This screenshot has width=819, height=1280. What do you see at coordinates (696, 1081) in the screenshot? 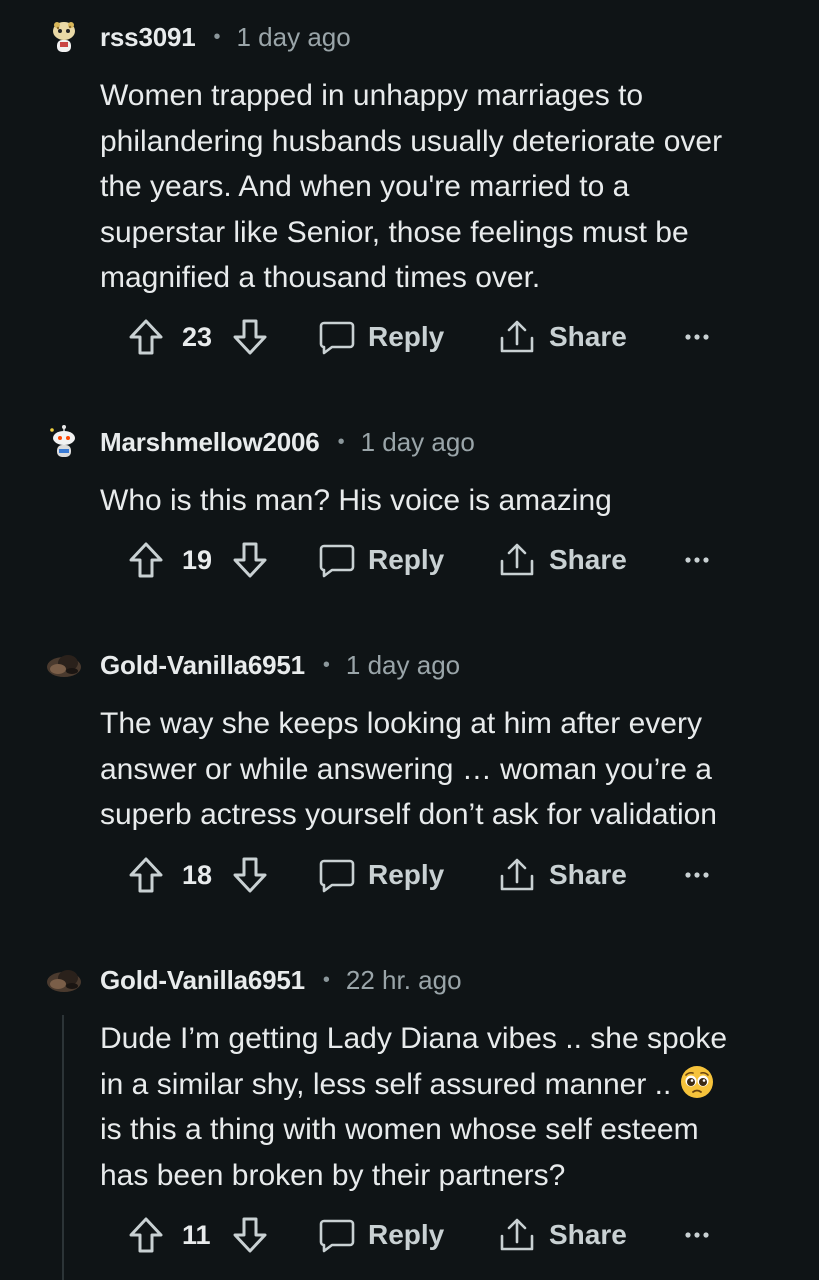
I see `pleading-face-emoji-icon` at bounding box center [696, 1081].